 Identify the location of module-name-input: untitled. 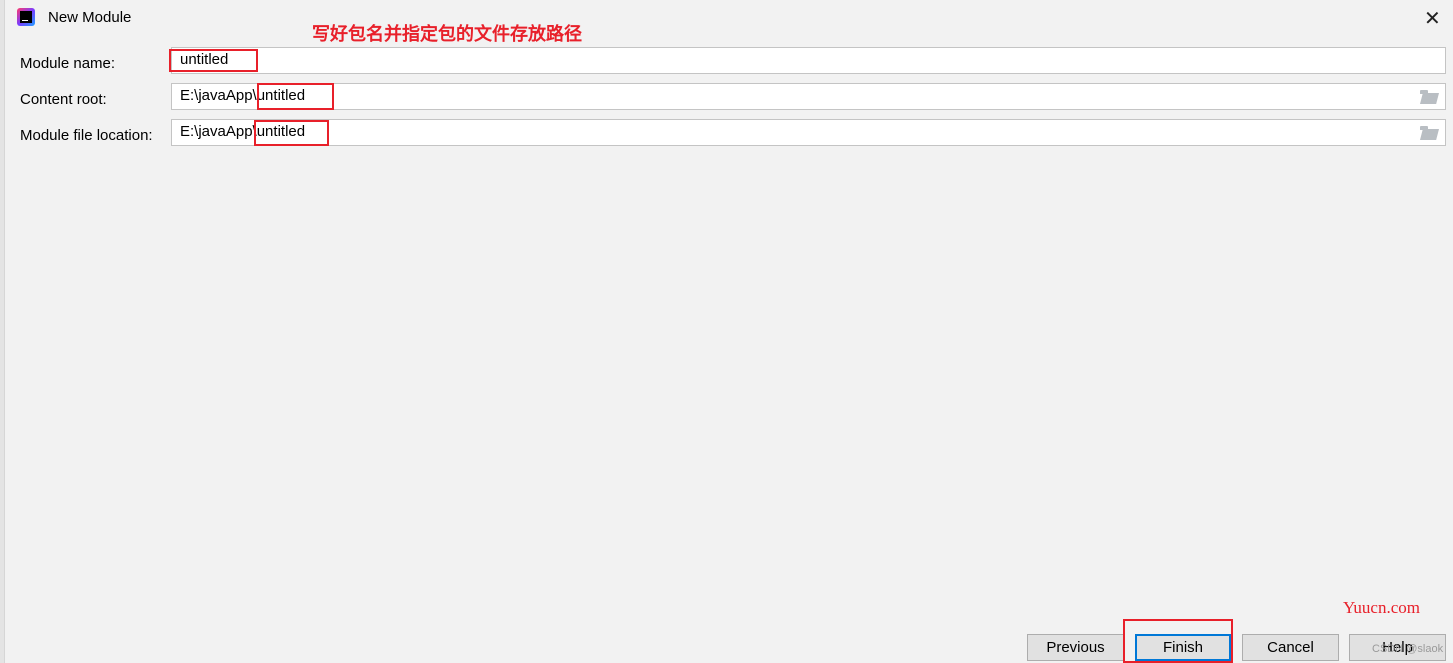
(808, 60).